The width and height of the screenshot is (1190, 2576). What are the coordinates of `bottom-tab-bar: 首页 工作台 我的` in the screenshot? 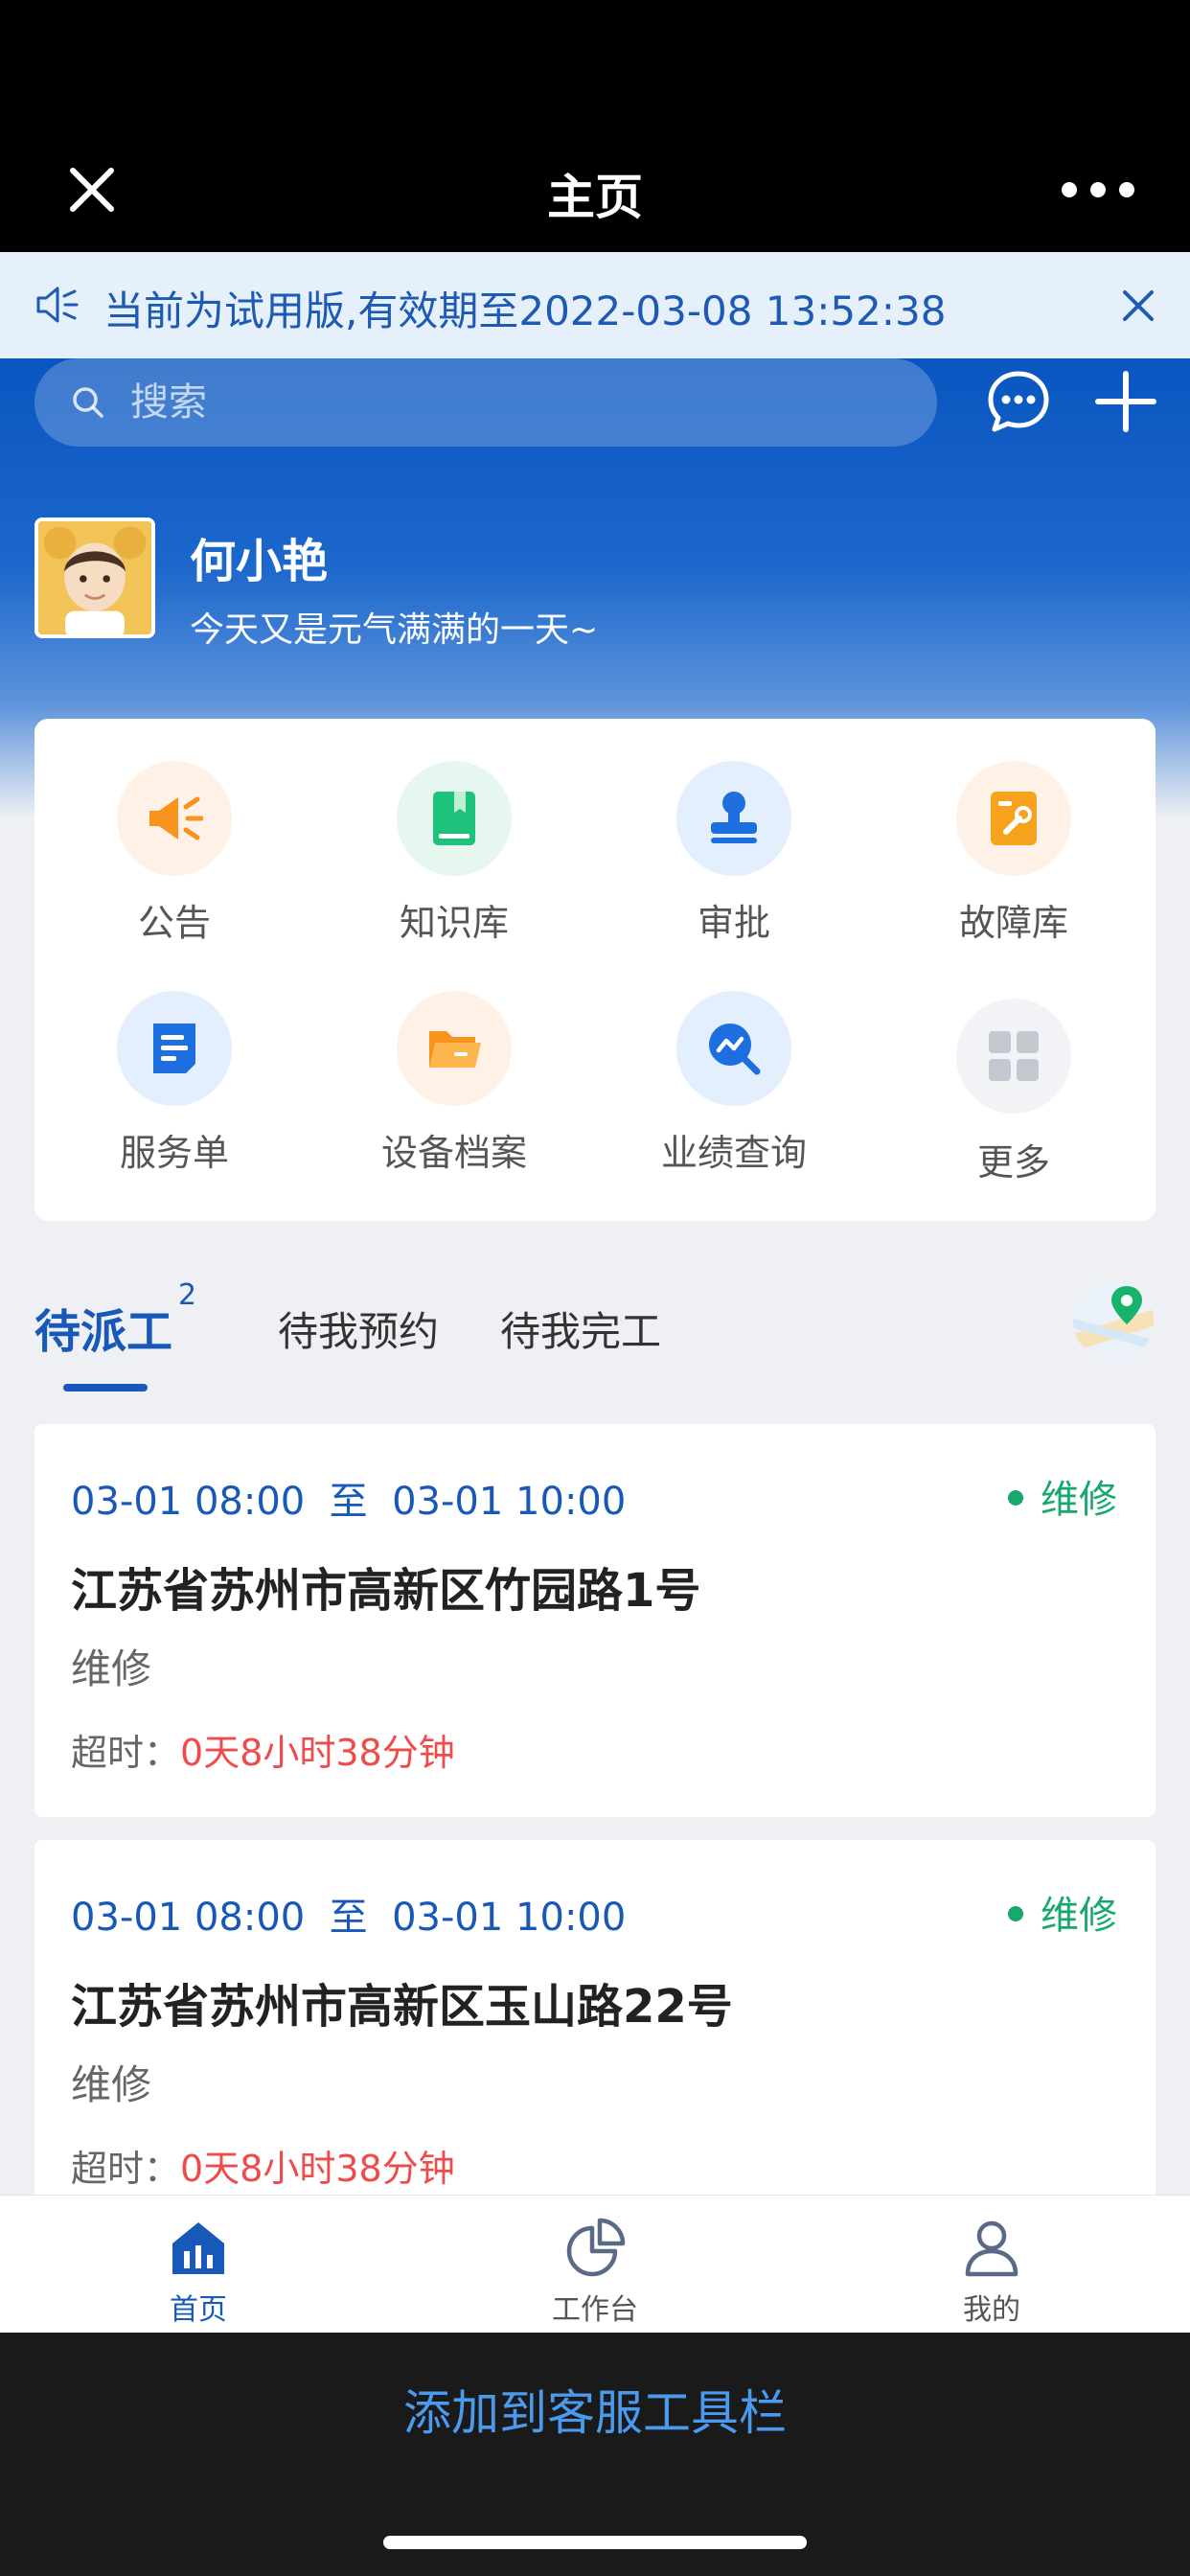 It's located at (595, 2264).